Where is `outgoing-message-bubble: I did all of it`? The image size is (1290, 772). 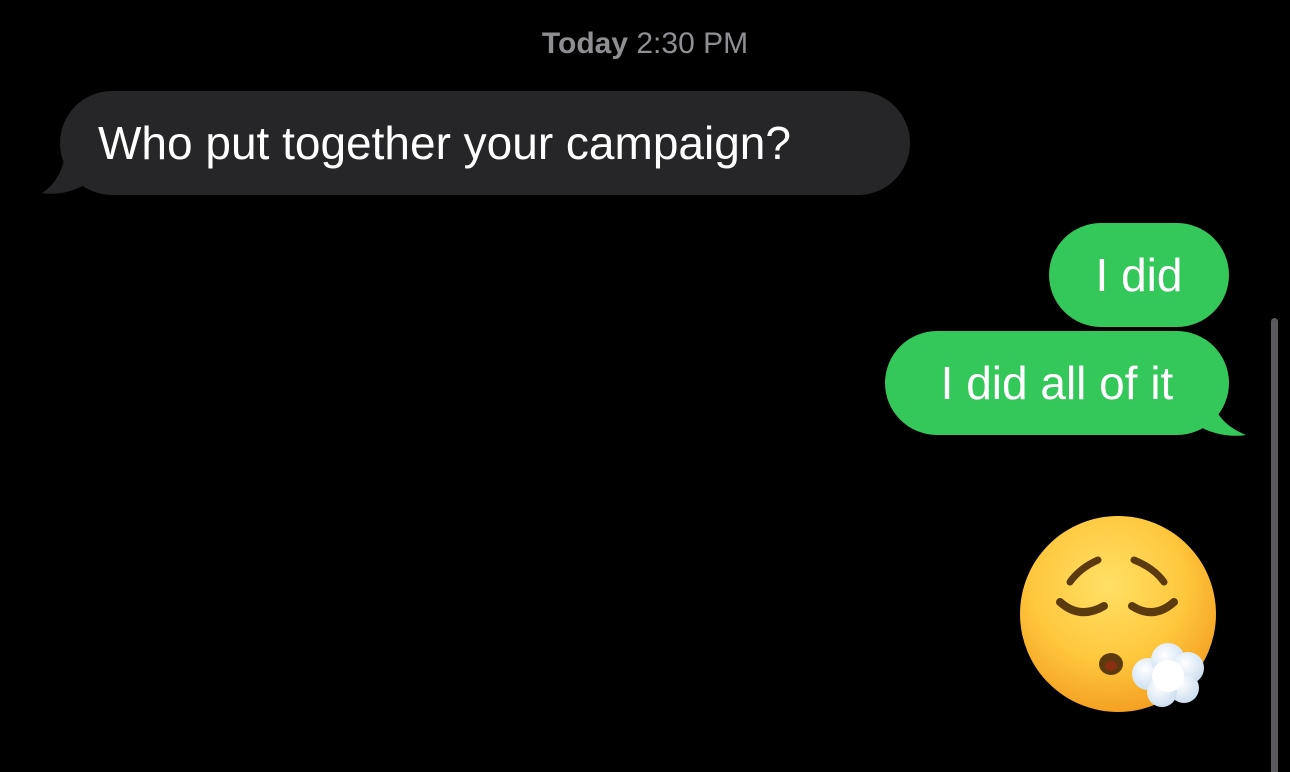
outgoing-message-bubble: I did all of it is located at coordinates (1057, 383).